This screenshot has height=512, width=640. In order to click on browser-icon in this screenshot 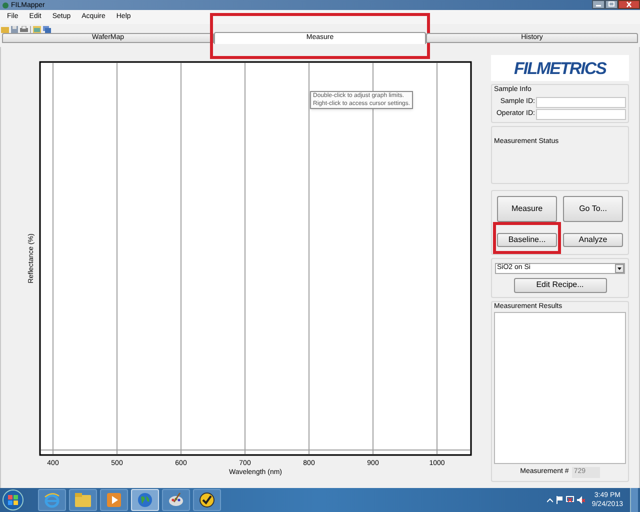, I will do `click(52, 500)`.